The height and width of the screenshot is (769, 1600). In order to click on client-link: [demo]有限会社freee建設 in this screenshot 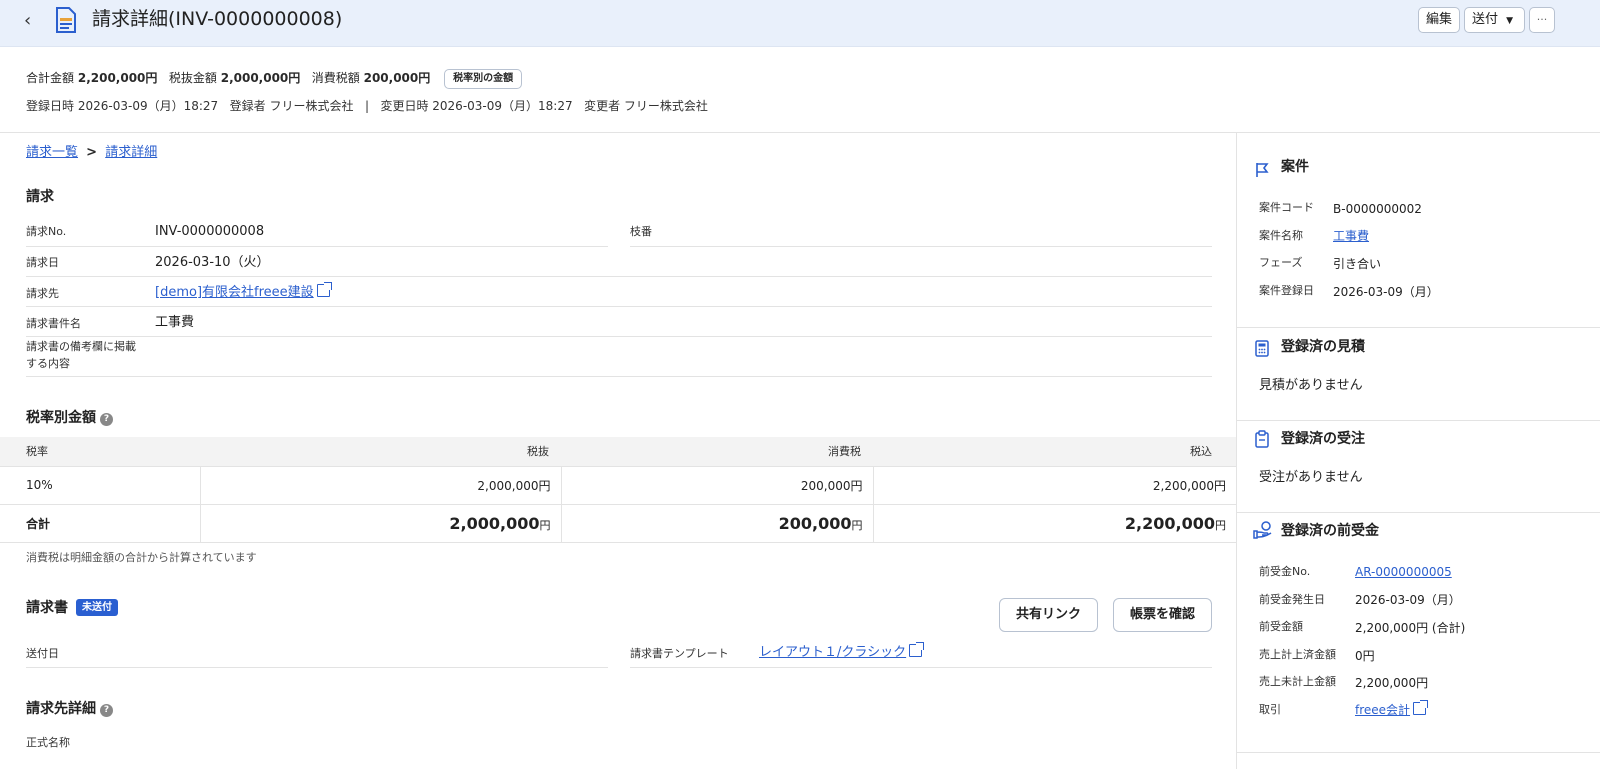, I will do `click(234, 292)`.